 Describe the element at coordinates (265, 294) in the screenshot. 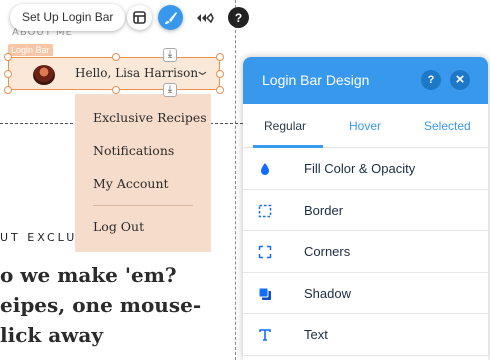

I see `shadow-icon` at that location.